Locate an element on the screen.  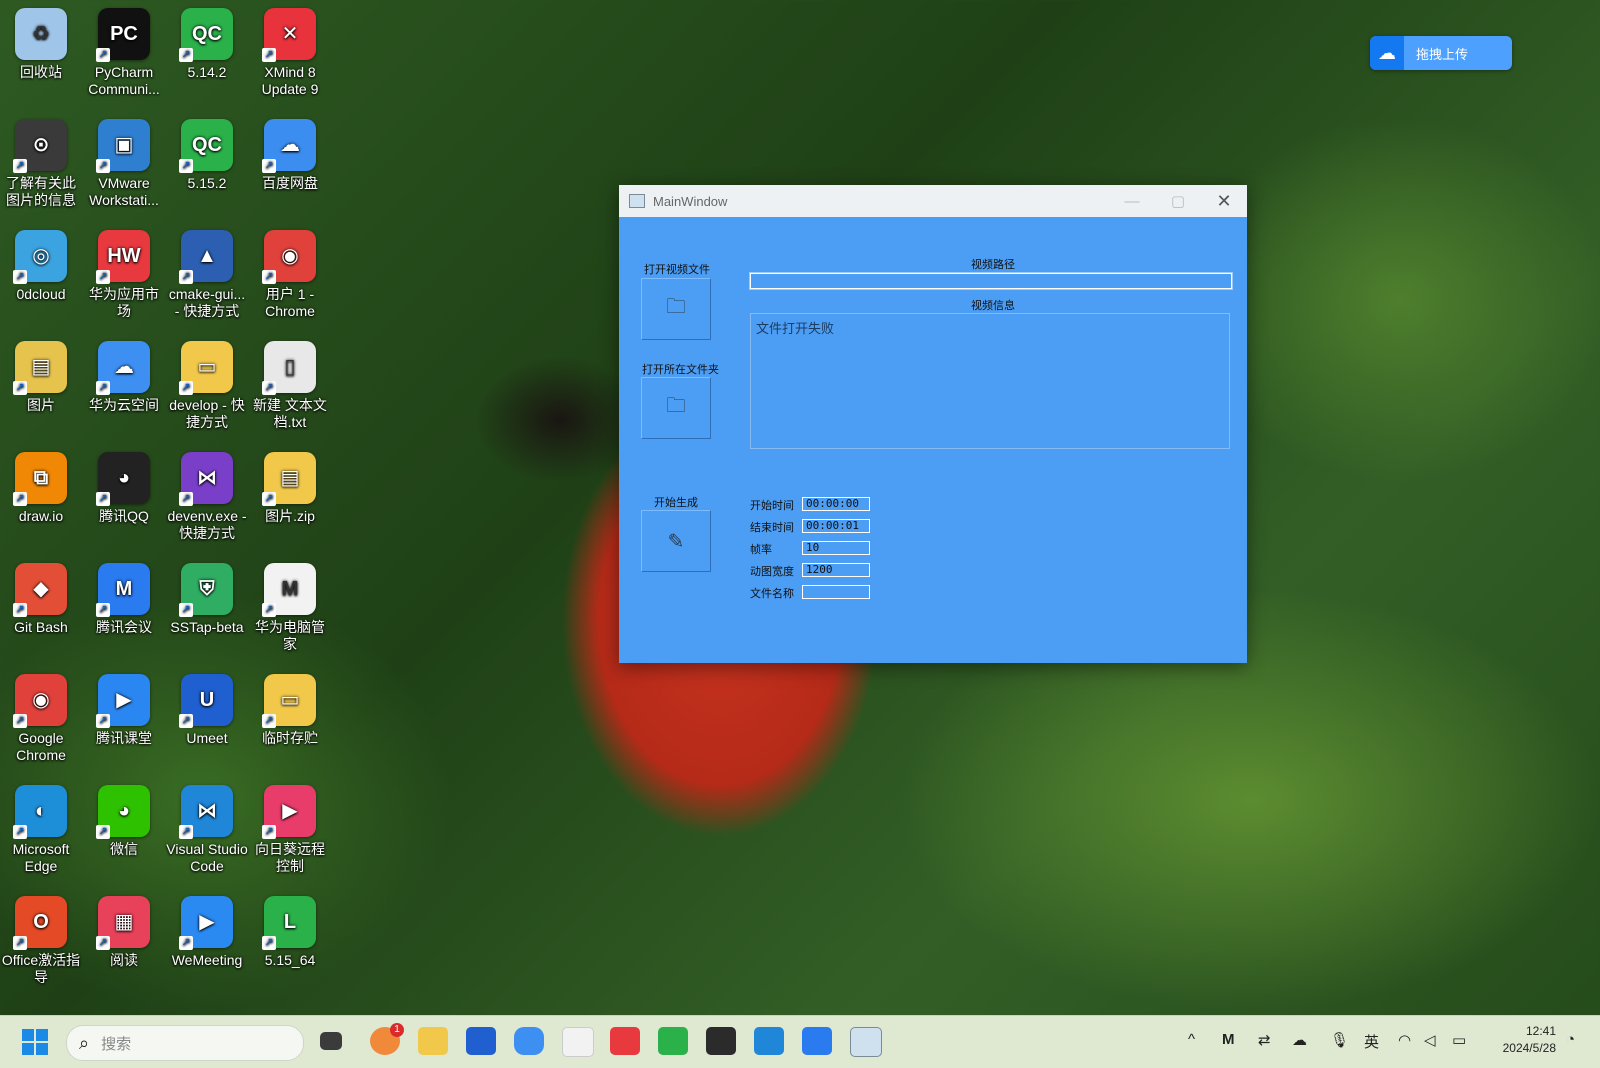
desktop-icon: QC ↗ 5.15.2 is located at coordinates (207, 155).